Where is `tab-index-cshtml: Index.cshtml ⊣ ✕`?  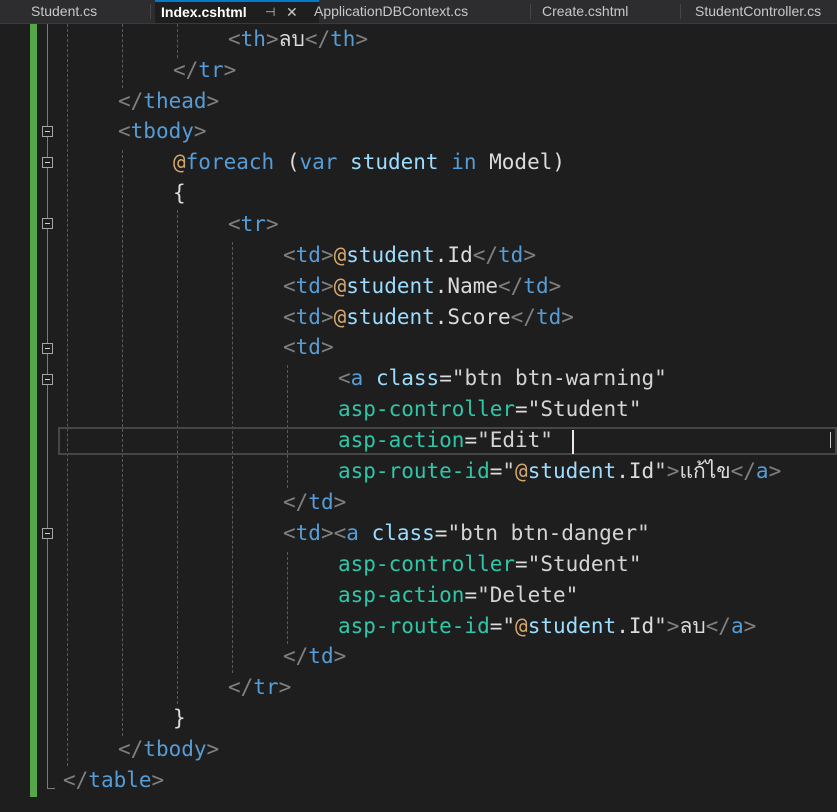 tab-index-cshtml: Index.cshtml ⊣ ✕ is located at coordinates (237, 11).